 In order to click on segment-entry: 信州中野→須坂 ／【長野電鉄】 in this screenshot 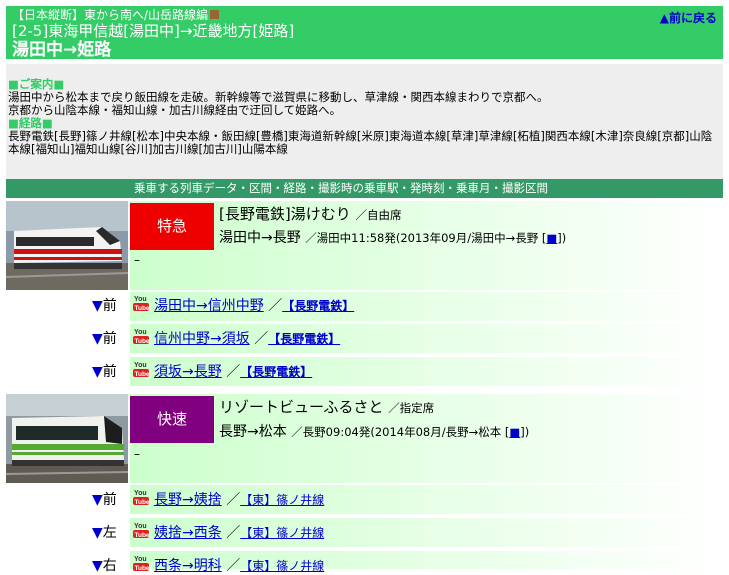, I will do `click(247, 339)`.